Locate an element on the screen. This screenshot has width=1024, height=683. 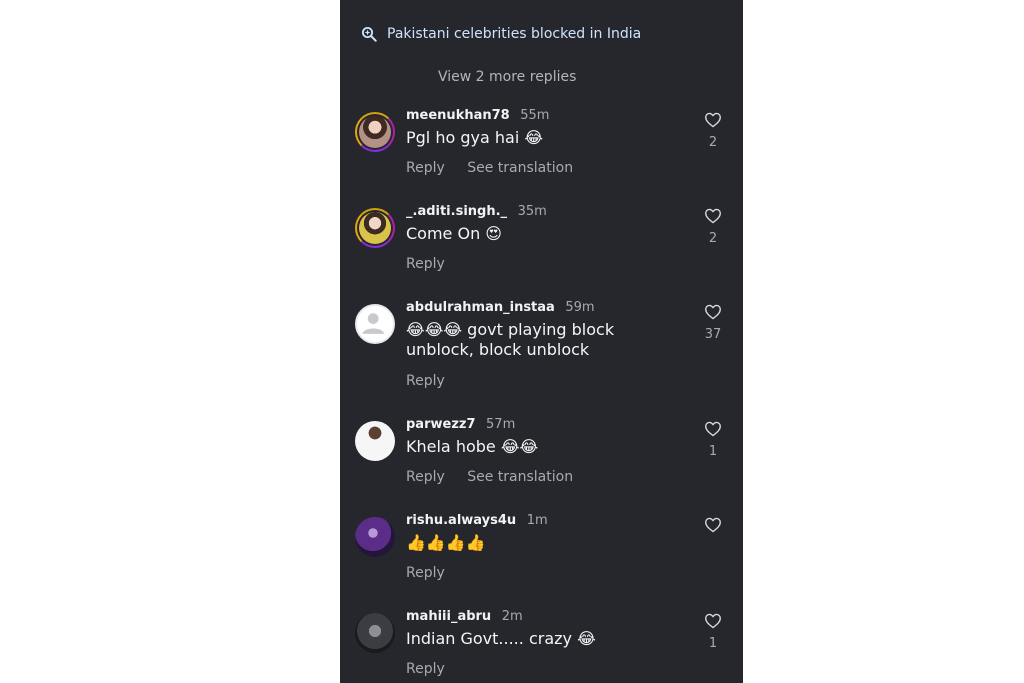
view-more-replies-button: View 2 more replies is located at coordinates (507, 77).